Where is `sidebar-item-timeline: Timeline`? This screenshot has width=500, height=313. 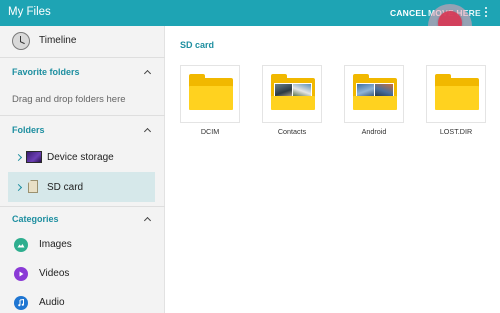
sidebar-item-timeline: Timeline is located at coordinates (82, 41).